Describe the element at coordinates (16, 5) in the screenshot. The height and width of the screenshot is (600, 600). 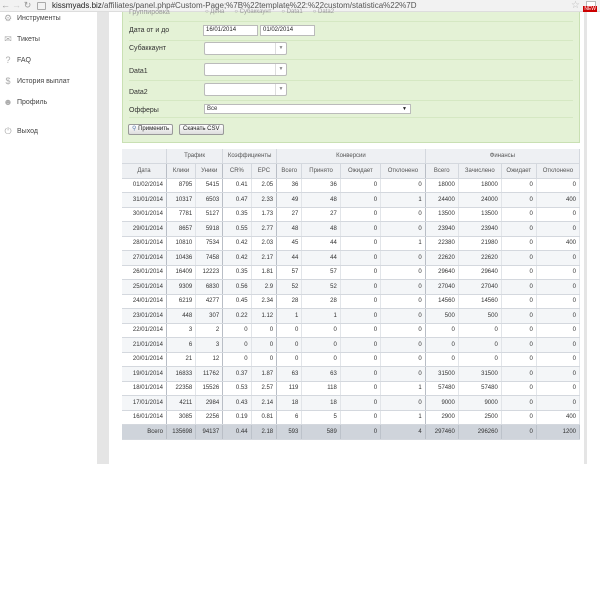
I see `forward-icon: →` at that location.